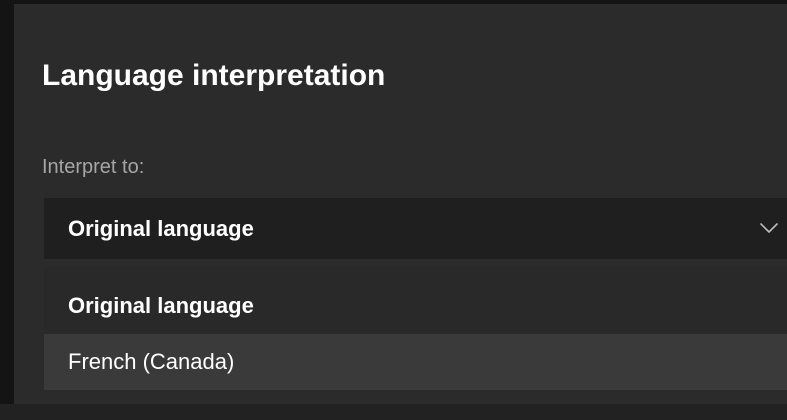  What do you see at coordinates (151, 361) in the screenshot?
I see `option-label: French (Canada)` at bounding box center [151, 361].